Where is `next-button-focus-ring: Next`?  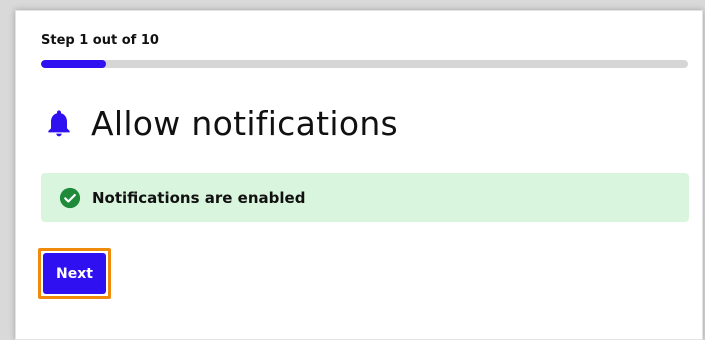 next-button-focus-ring: Next is located at coordinates (74, 273).